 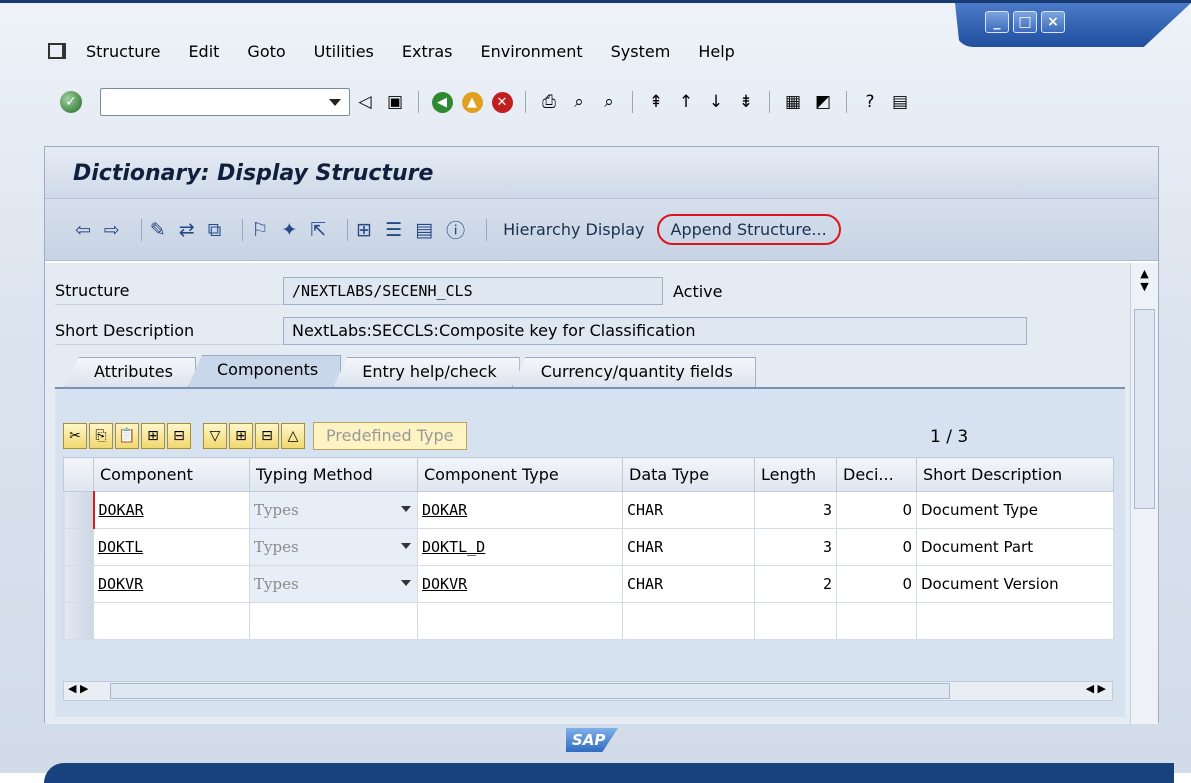 What do you see at coordinates (241, 436) in the screenshot?
I see `expand-icon: ⊞` at bounding box center [241, 436].